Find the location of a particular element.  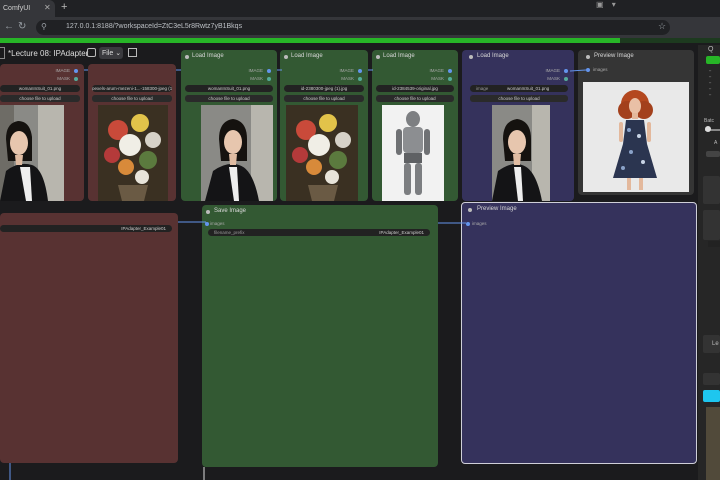

queue-side-panel: Q ━ ━ ━ ━ ━ Batc A Le is located at coordinates (709, 262).